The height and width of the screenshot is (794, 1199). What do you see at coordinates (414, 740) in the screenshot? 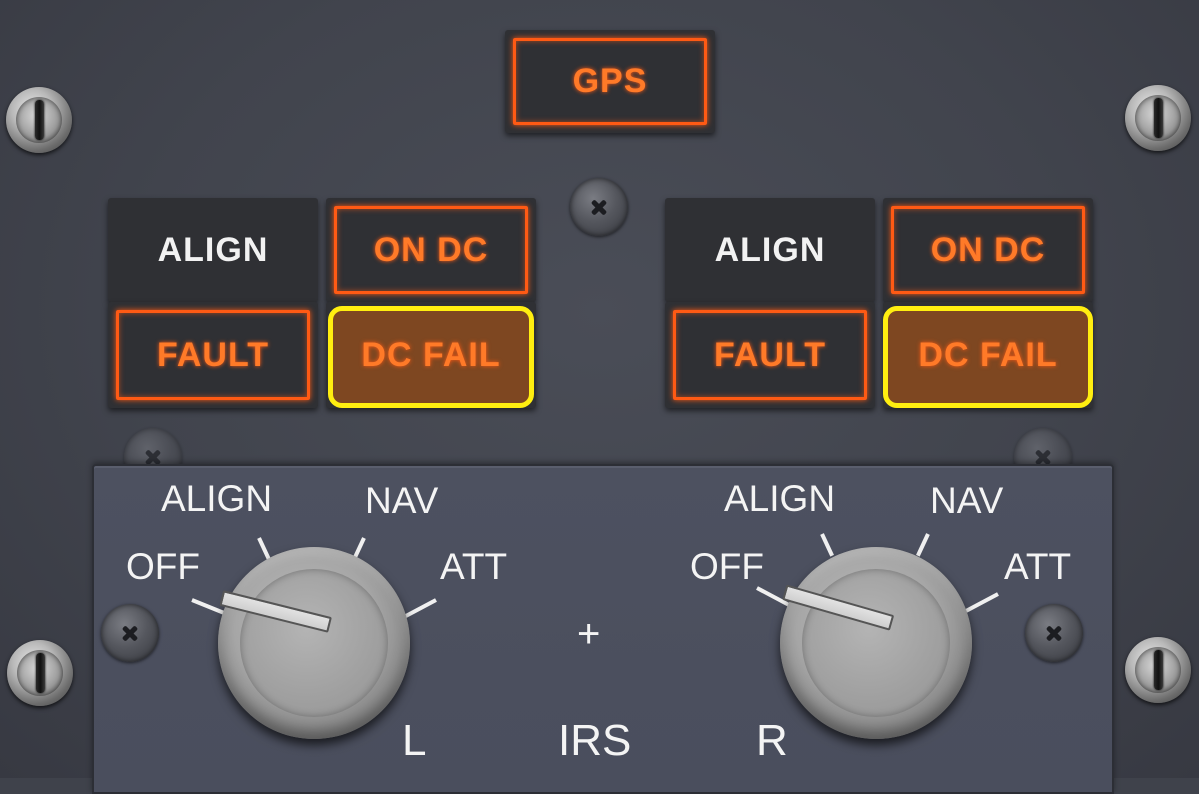
I see `left-side-label: L` at bounding box center [414, 740].